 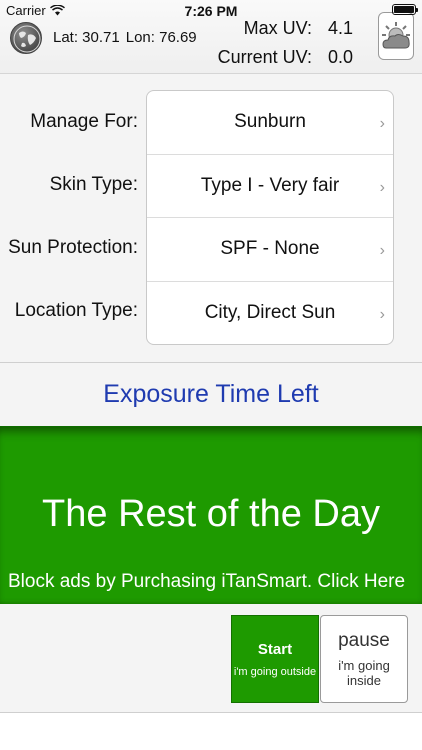 What do you see at coordinates (275, 649) in the screenshot?
I see `start-label: Start` at bounding box center [275, 649].